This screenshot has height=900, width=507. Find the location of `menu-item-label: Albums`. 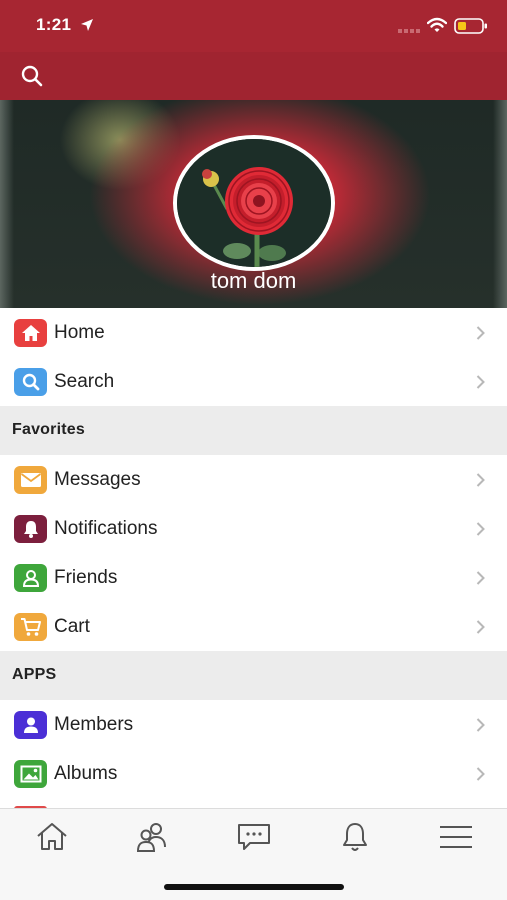

menu-item-label: Albums is located at coordinates (86, 773).